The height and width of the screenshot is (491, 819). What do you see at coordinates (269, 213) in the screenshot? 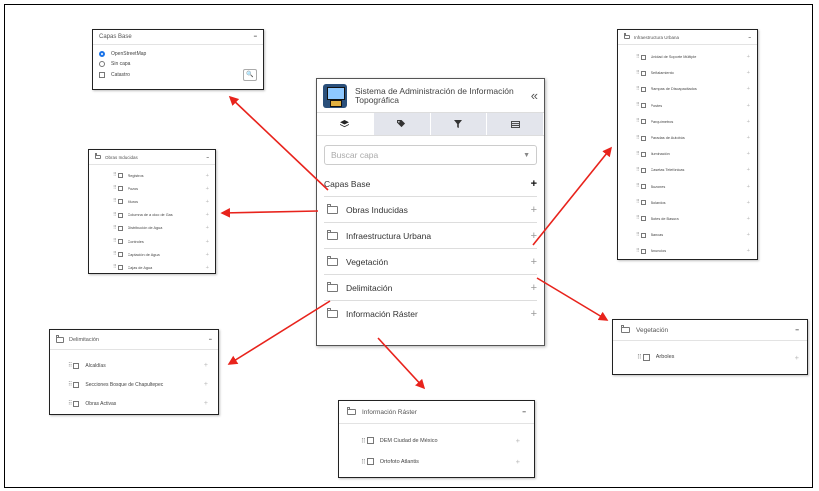
I see `arrow-obras-inducidas` at bounding box center [269, 213].